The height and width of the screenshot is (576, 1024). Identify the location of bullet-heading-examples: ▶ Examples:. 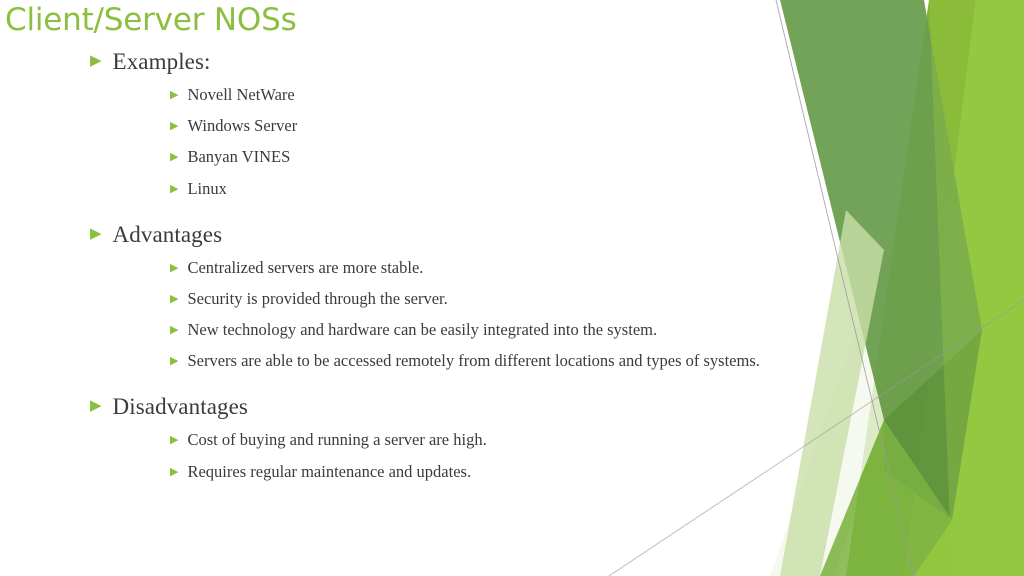
(445, 61).